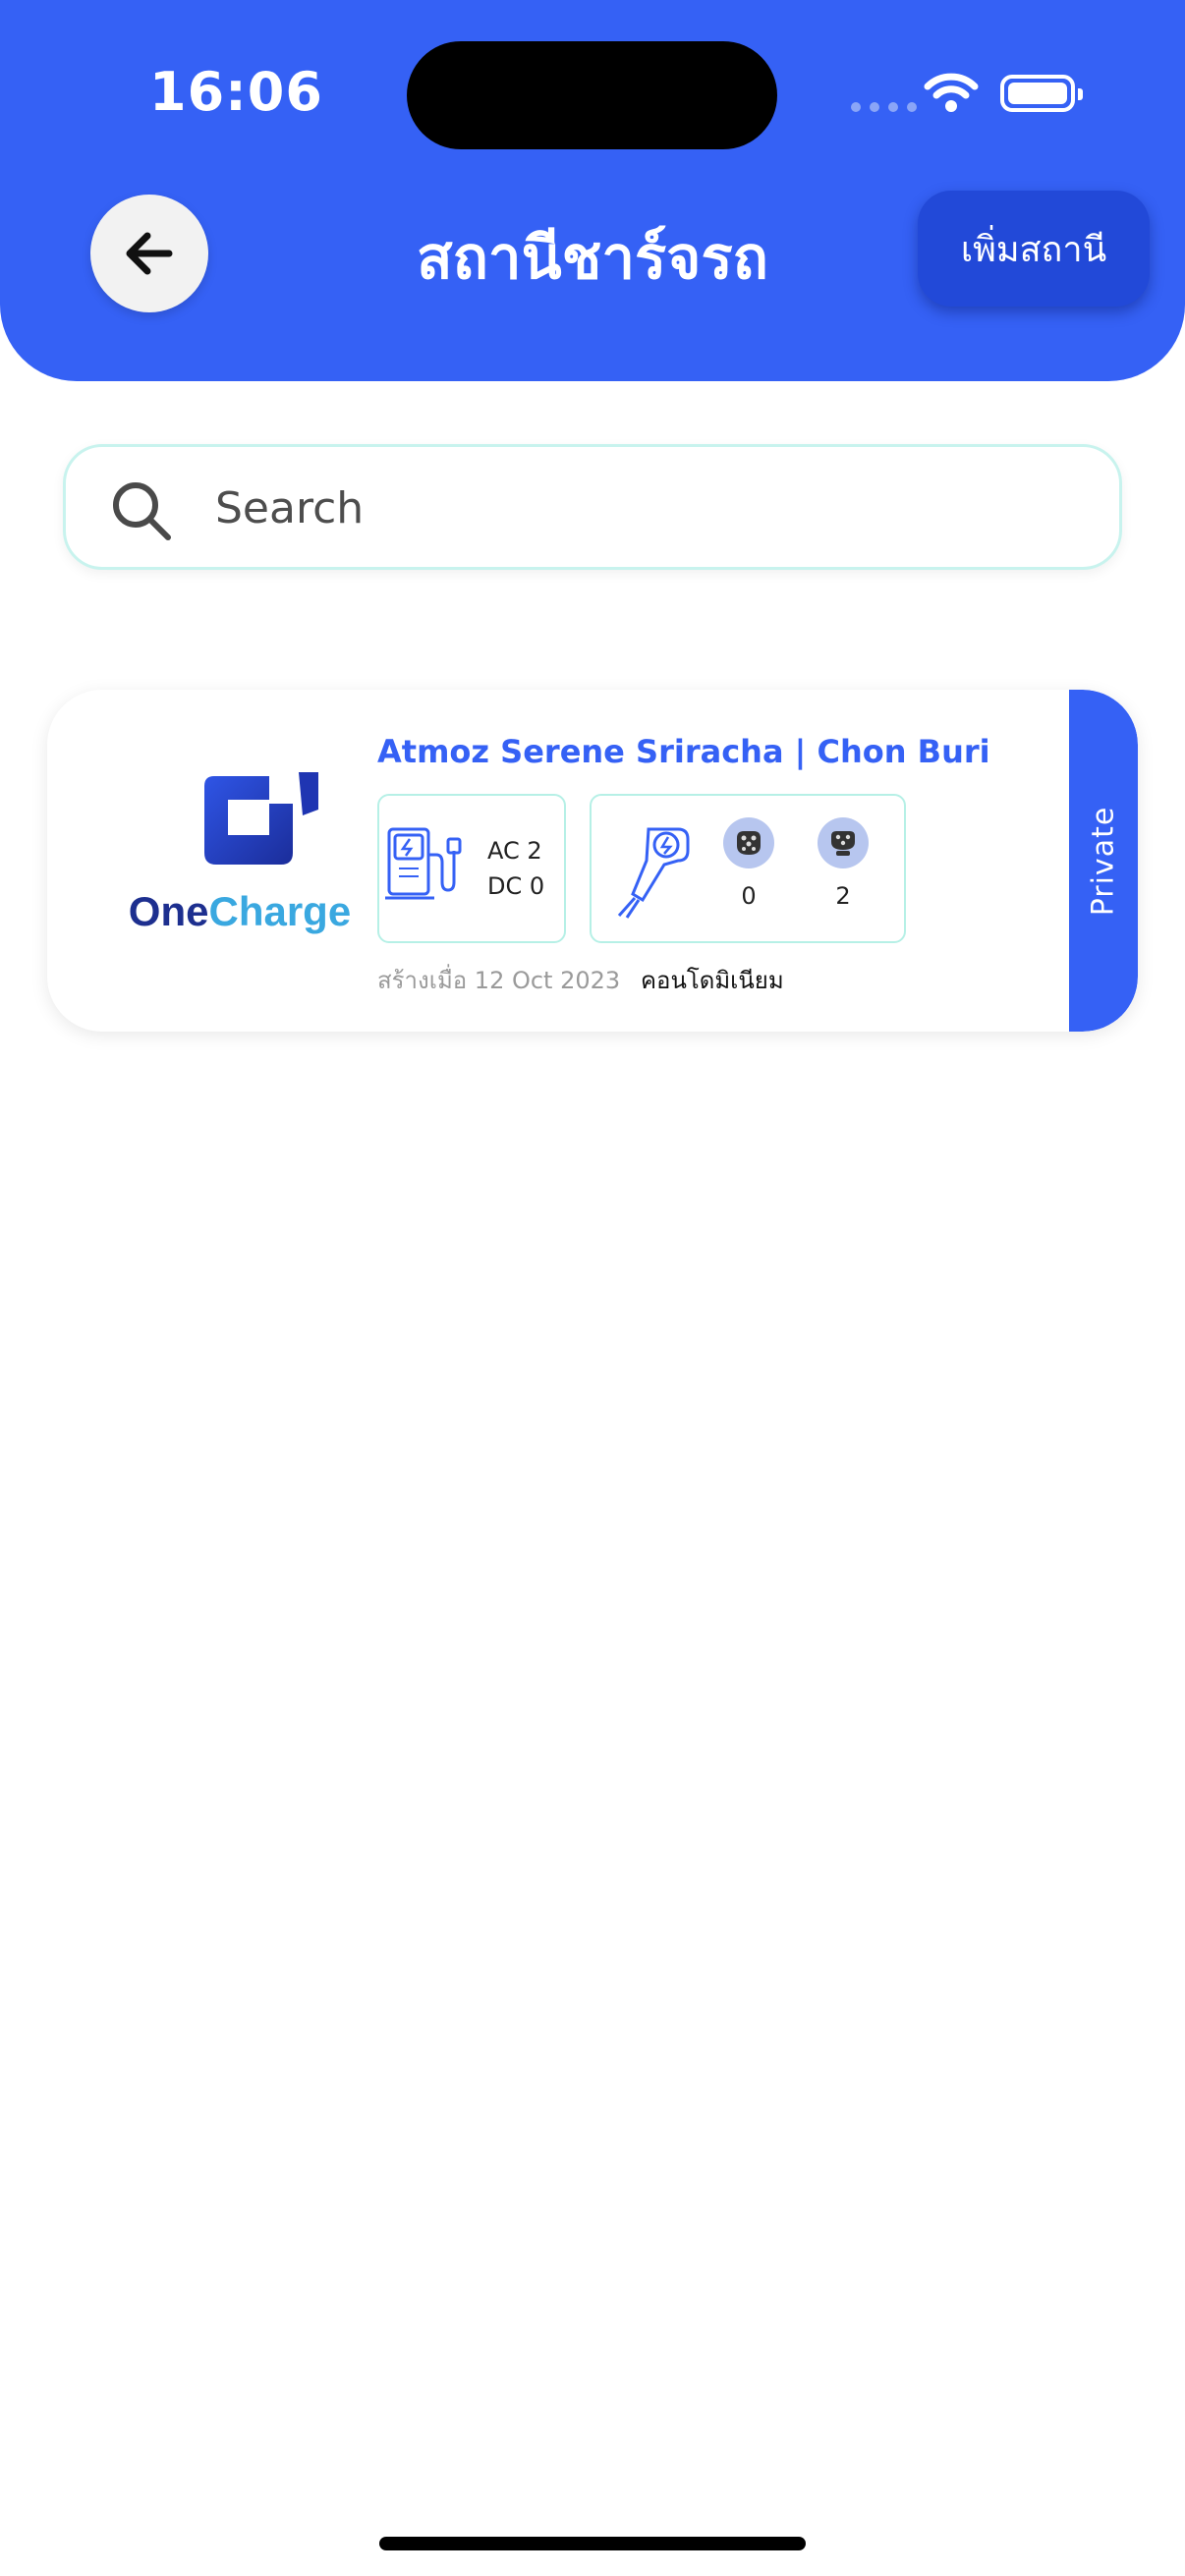  I want to click on arrow-left-icon, so click(150, 253).